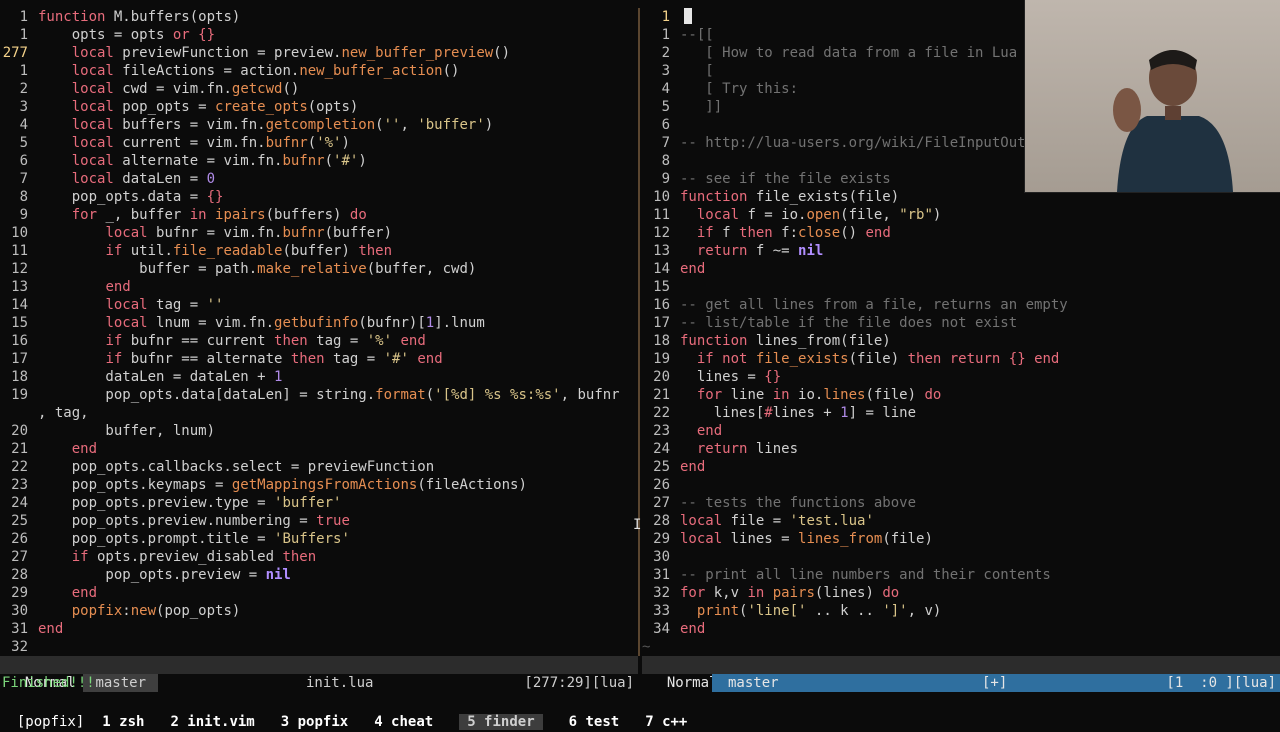 This screenshot has height=732, width=1280. I want to click on left-line: 13 end, so click(319, 287).